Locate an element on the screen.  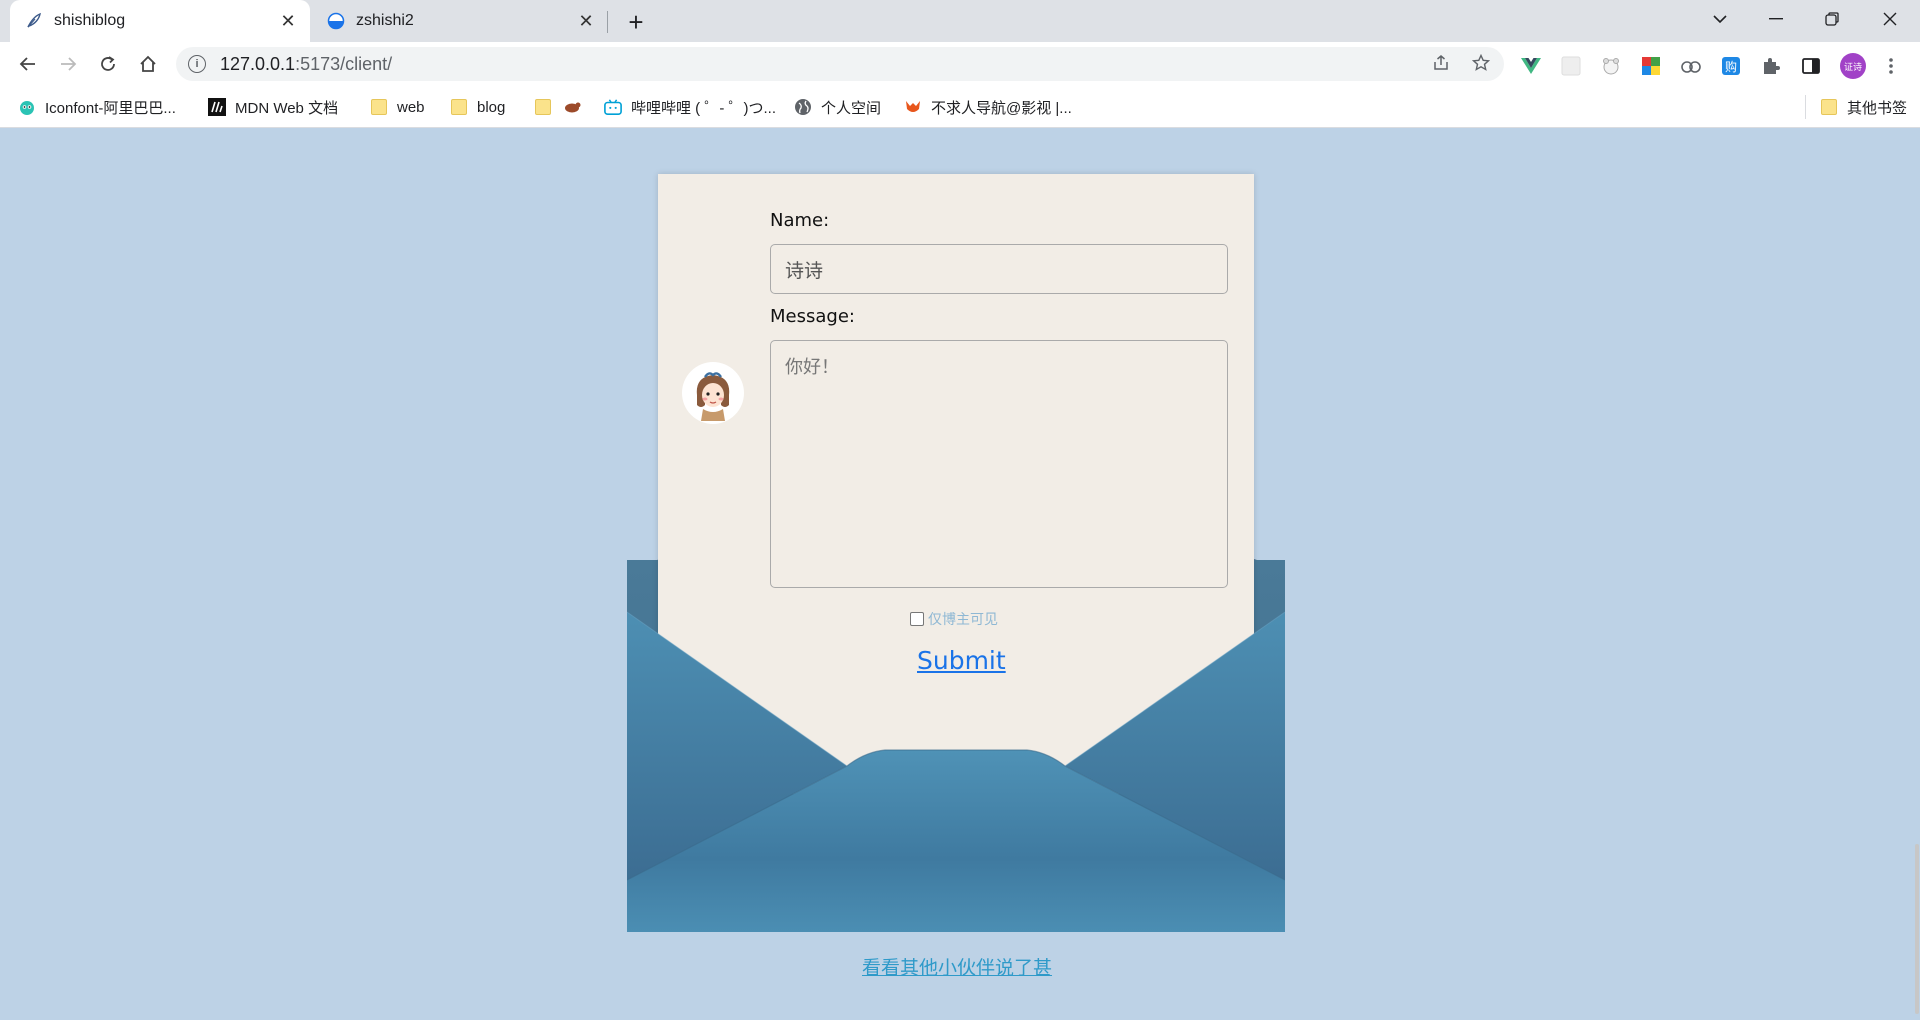
bookmark-folder-web: web is located at coordinates (397, 107).